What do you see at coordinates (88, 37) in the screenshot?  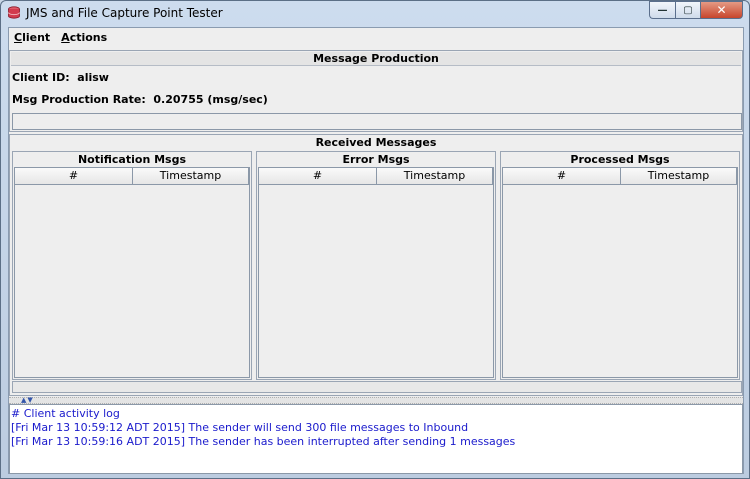 I see `menu-actions-label: ctions` at bounding box center [88, 37].